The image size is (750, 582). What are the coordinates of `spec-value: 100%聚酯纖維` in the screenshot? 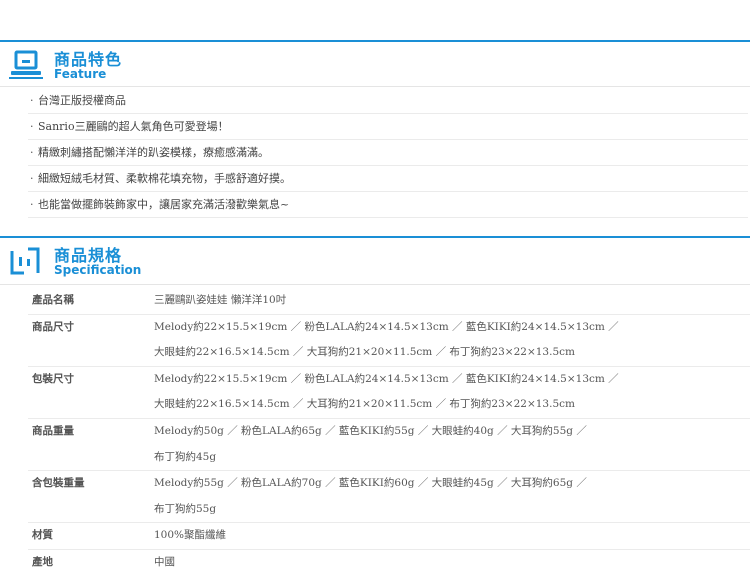 It's located at (190, 535).